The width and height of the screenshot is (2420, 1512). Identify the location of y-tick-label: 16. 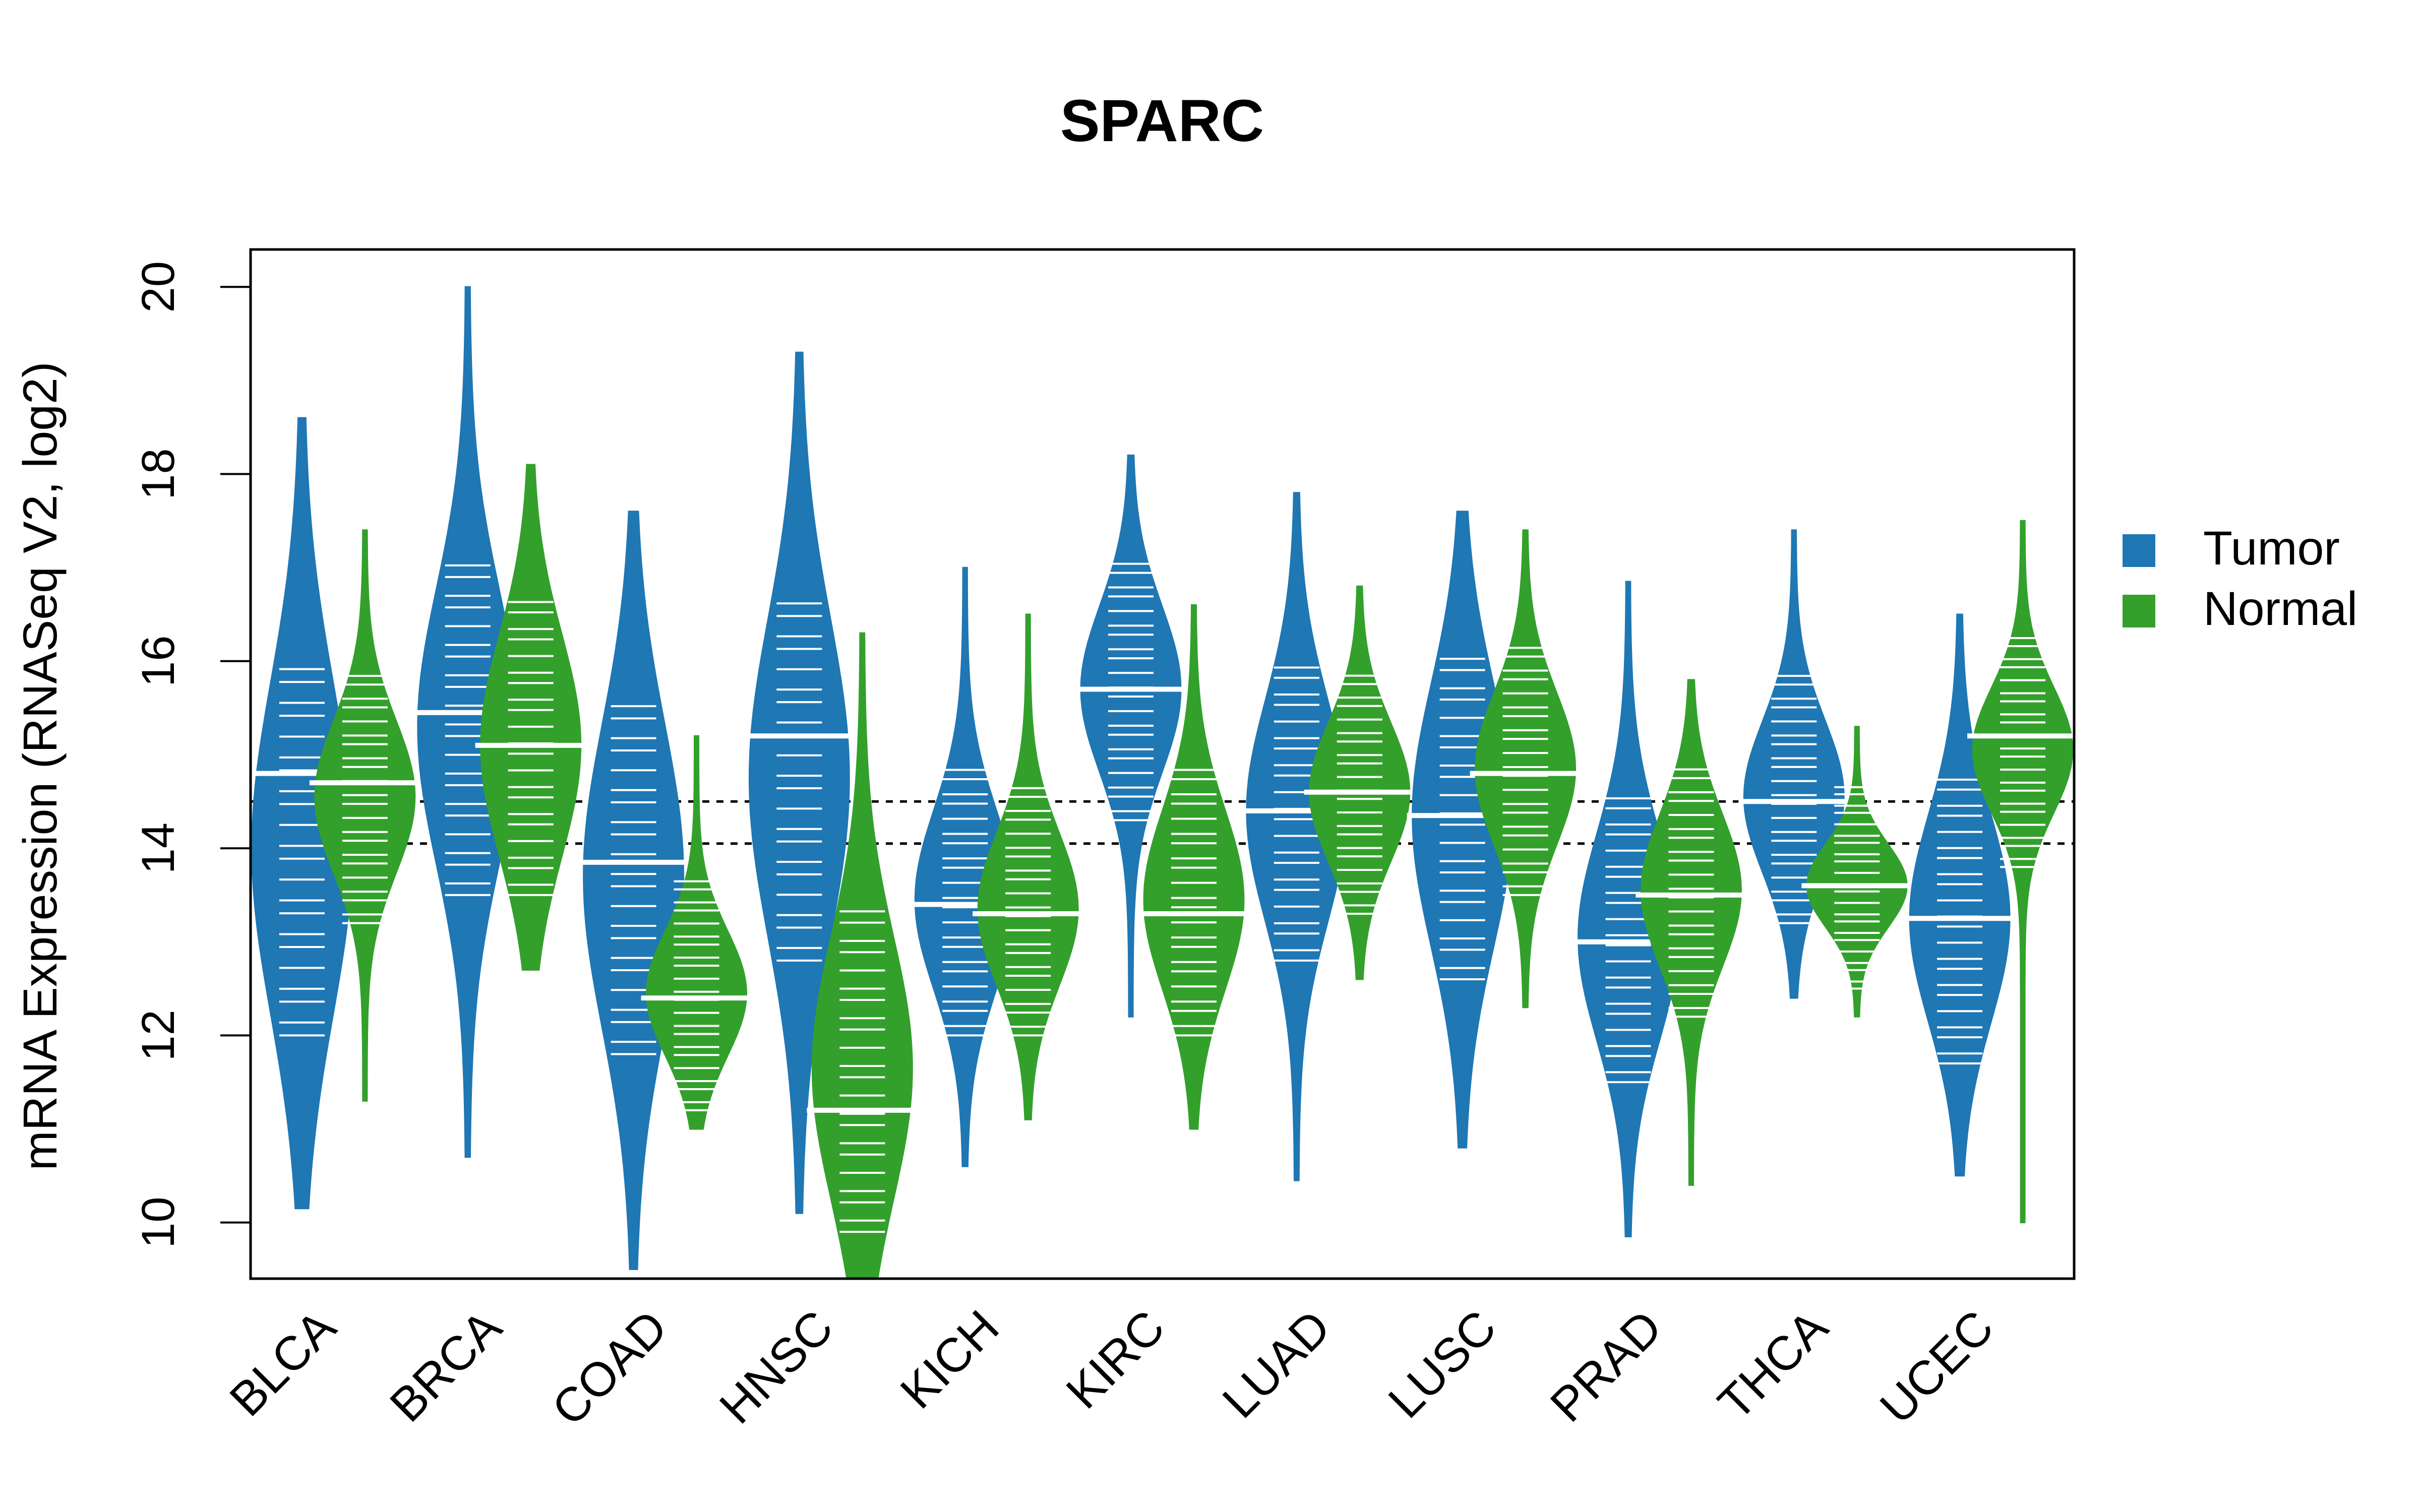
(158, 661).